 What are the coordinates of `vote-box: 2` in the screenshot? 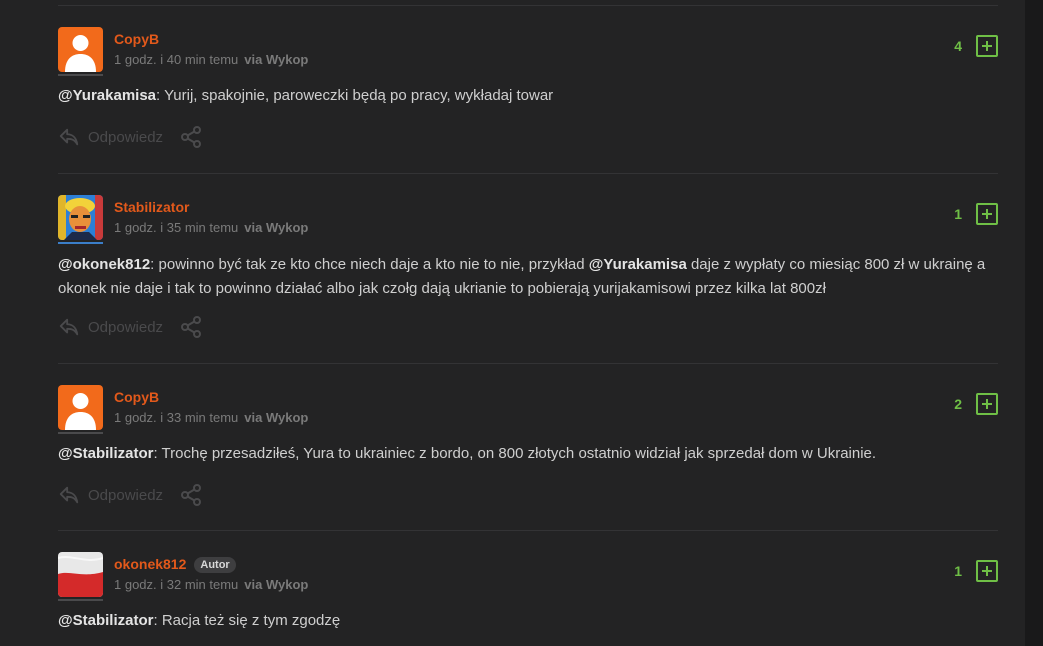 It's located at (976, 404).